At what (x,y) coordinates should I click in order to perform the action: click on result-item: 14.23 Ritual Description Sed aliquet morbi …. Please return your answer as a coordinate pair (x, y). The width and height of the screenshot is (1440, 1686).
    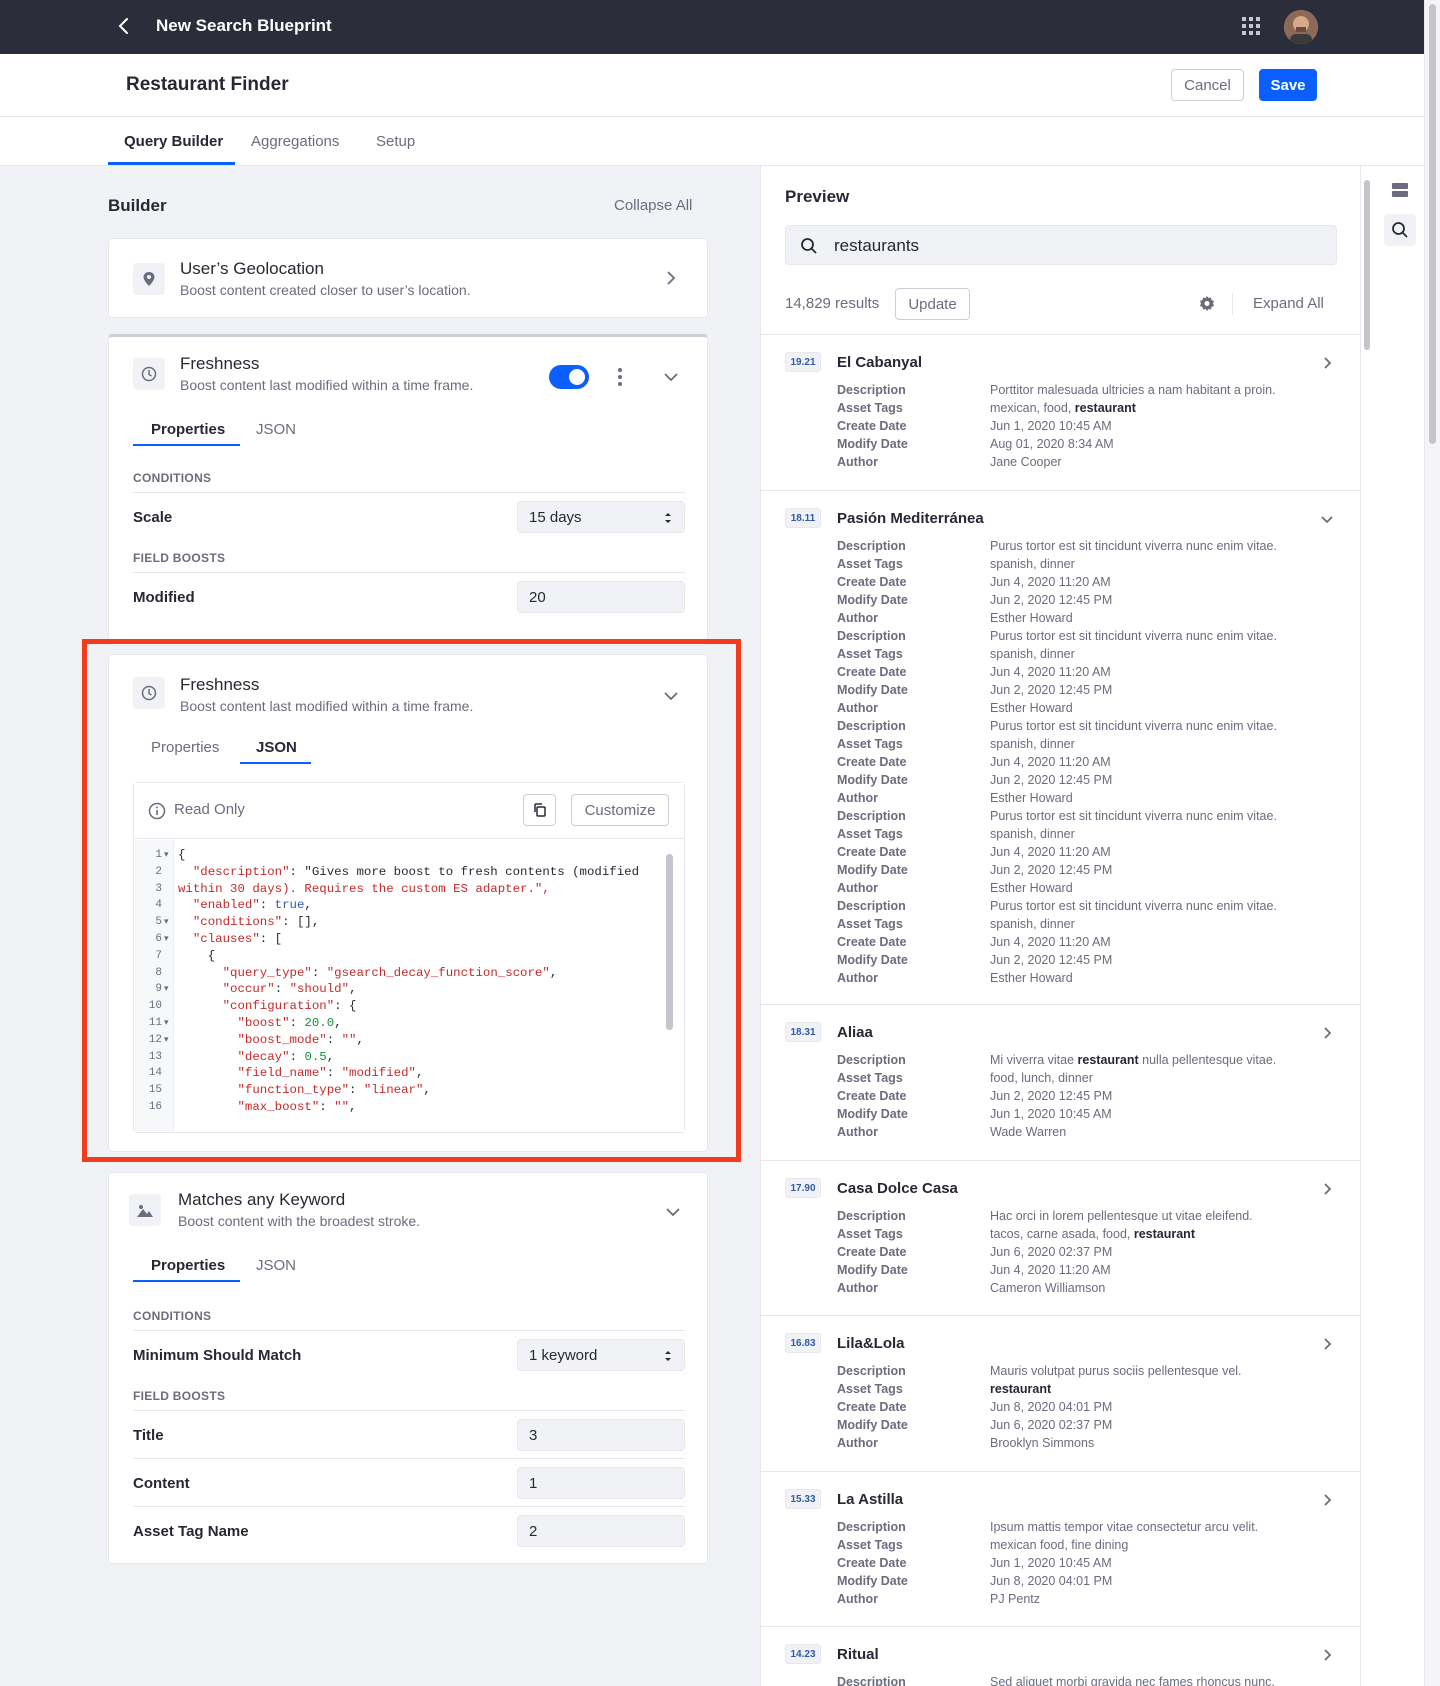
    Looking at the image, I should click on (1061, 1656).